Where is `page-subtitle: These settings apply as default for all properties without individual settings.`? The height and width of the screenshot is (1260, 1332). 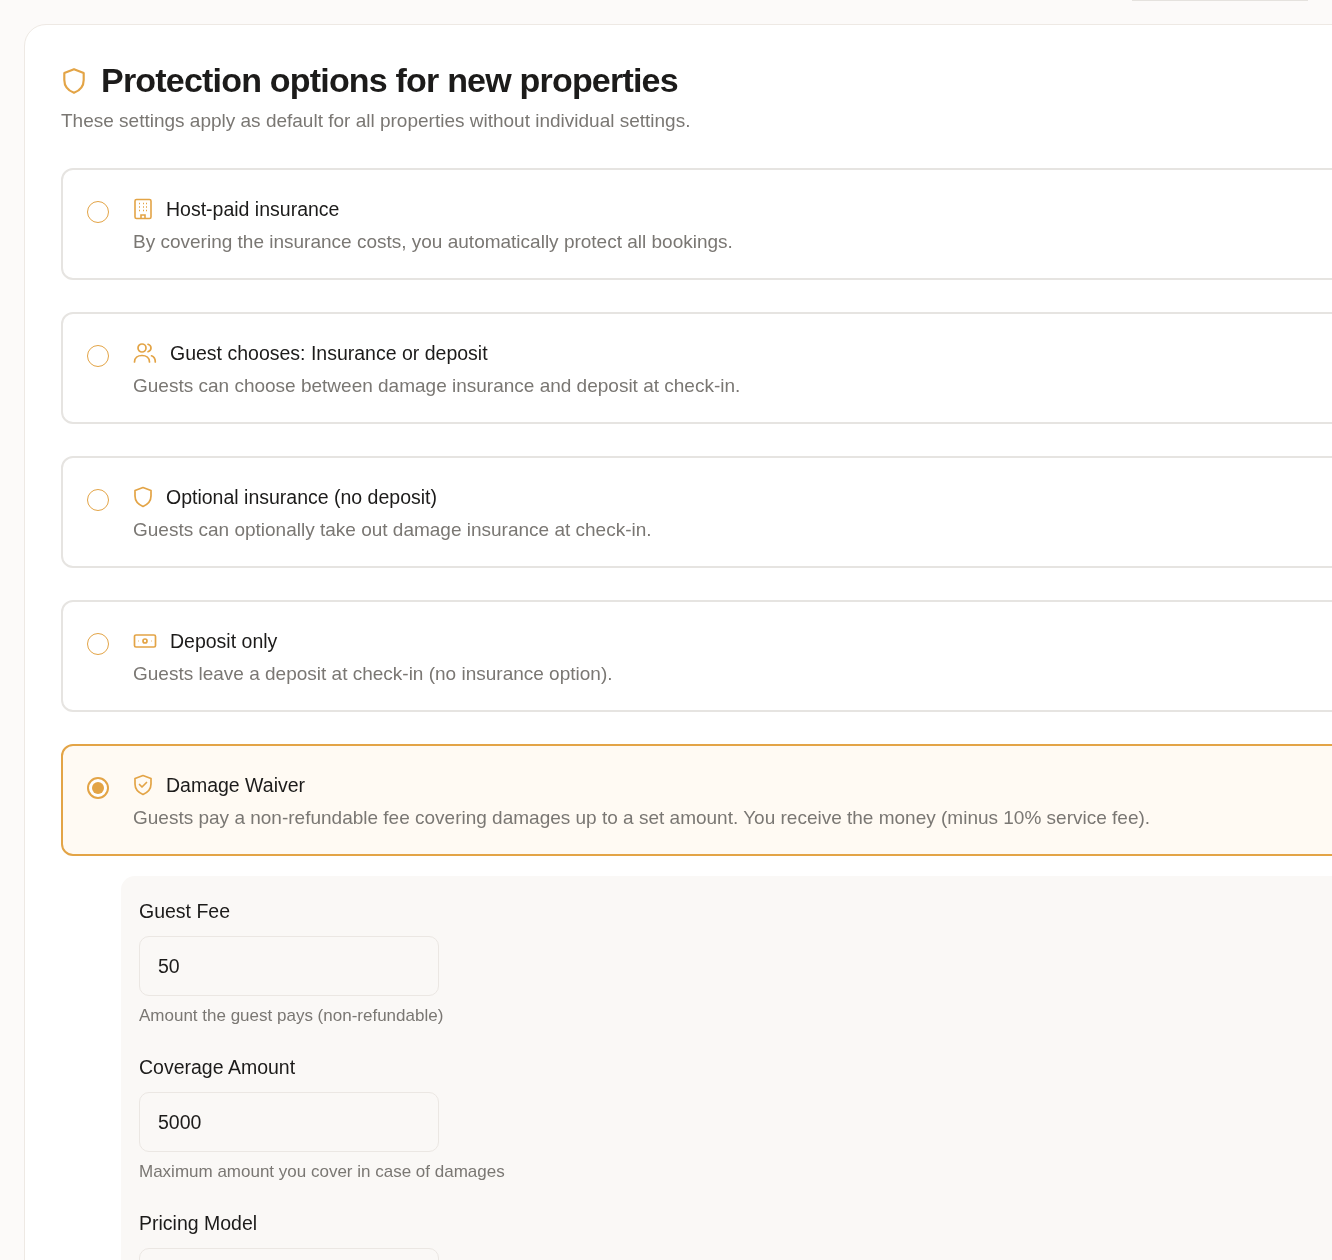 page-subtitle: These settings apply as default for all properties without individual settings. is located at coordinates (376, 121).